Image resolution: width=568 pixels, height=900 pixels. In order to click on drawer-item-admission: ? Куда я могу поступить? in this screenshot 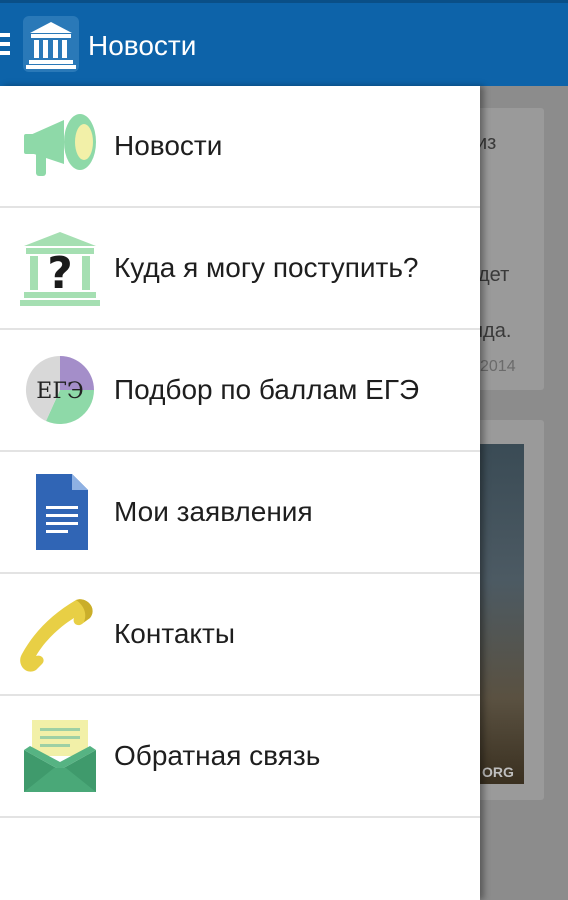, I will do `click(240, 269)`.